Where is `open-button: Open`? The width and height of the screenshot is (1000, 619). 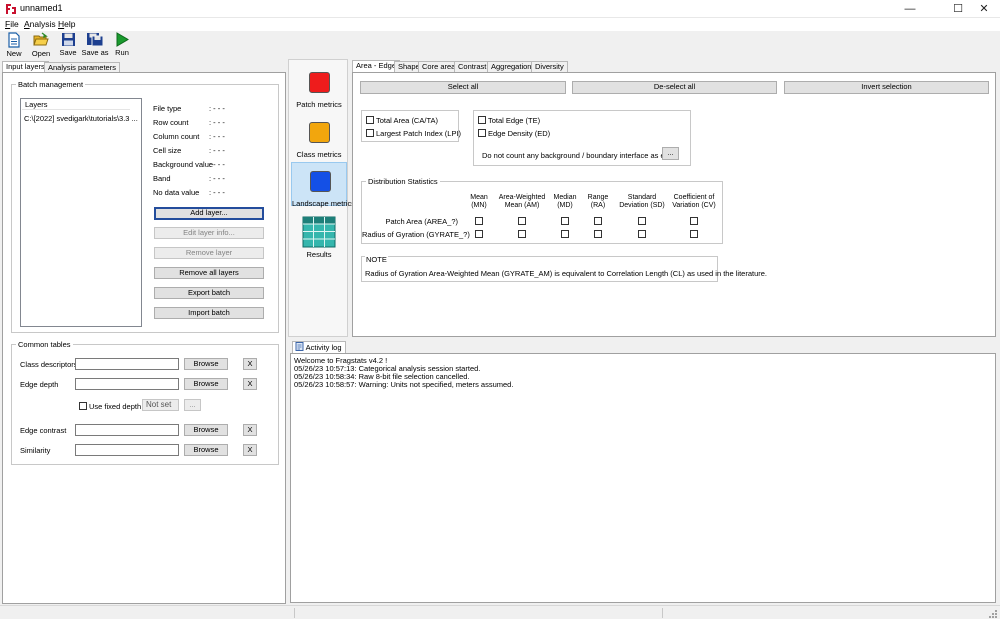
open-button: Open is located at coordinates (41, 45).